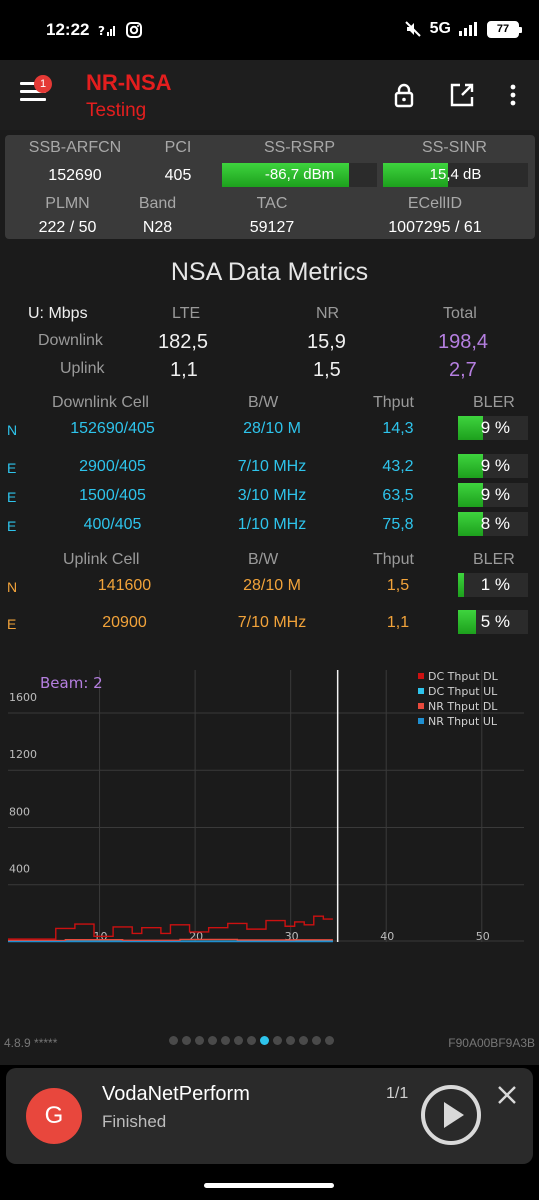  Describe the element at coordinates (494, 402) in the screenshot. I see `dl-bler-header: BLER` at that location.